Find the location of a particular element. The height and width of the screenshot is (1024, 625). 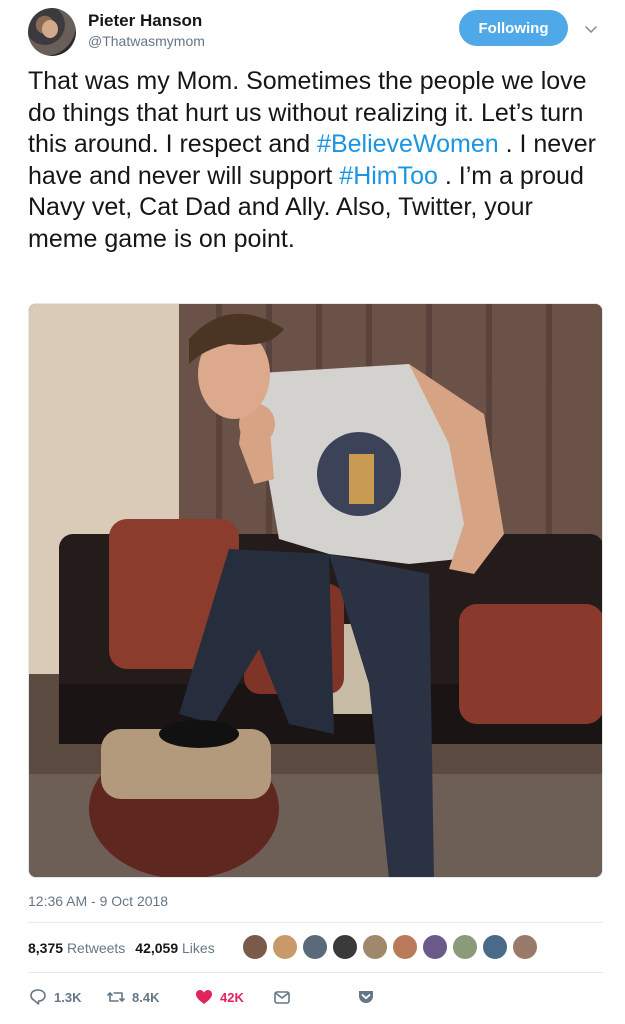

likes-stat: 42,059 Likes is located at coordinates (174, 948).